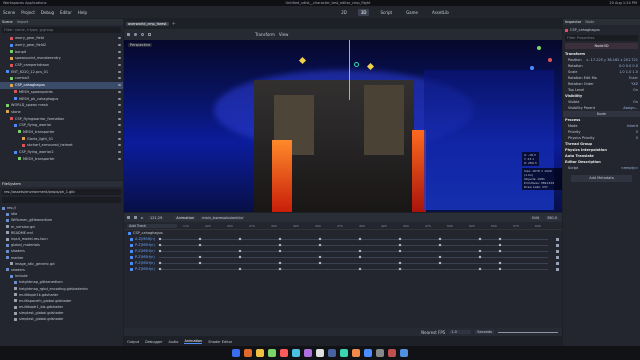 This screenshot has width=640, height=360. Describe the element at coordinates (343, 269) in the screenshot. I see `animation-track: P-Z(MSH|n)` at that location.